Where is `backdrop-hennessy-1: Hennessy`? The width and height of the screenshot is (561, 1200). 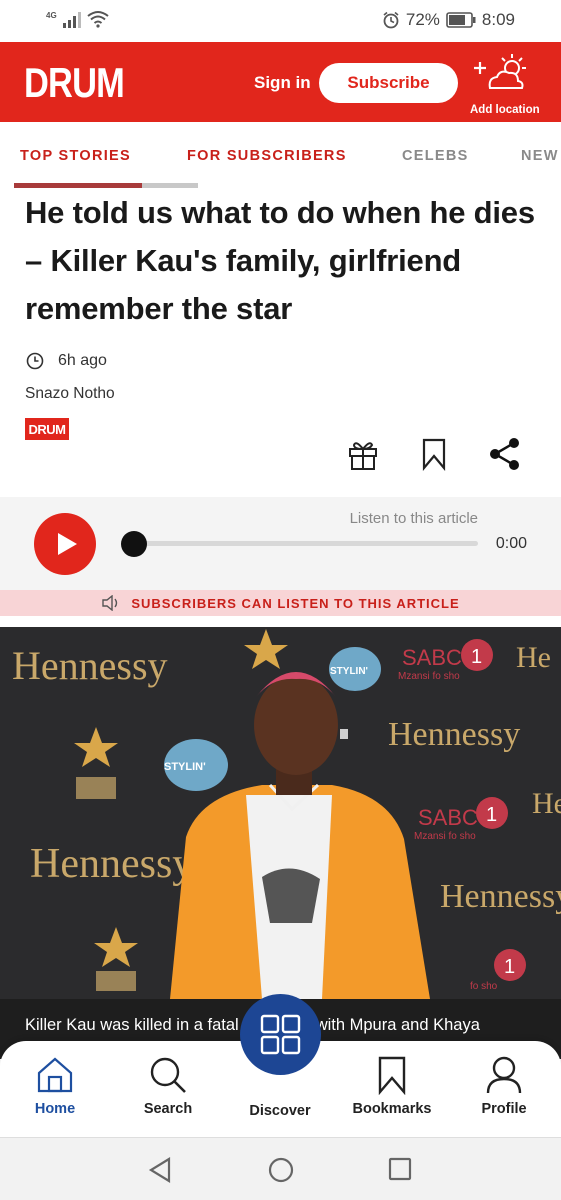
backdrop-hennessy-1: Hennessy is located at coordinates (90, 665).